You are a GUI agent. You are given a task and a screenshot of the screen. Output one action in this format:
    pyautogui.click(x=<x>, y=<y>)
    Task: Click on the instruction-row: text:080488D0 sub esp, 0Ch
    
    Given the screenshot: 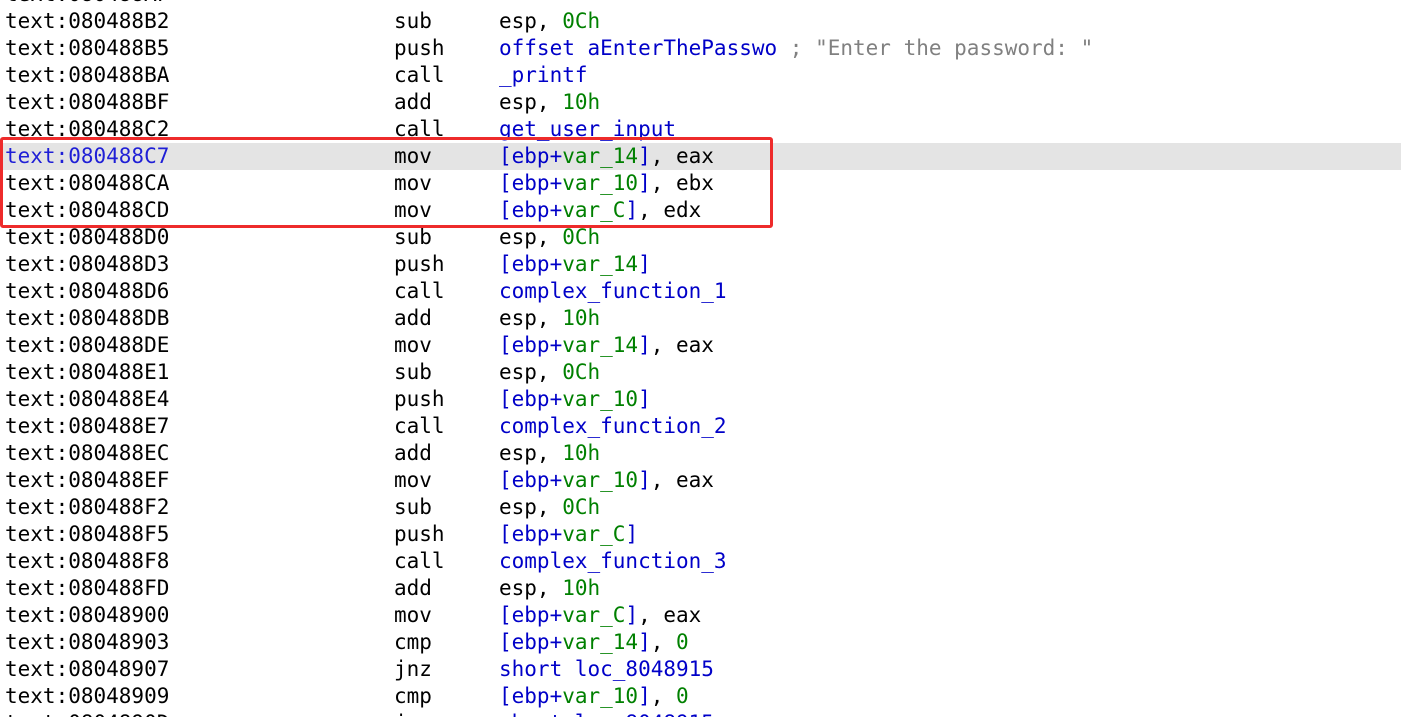 What is the action you would take?
    pyautogui.click(x=700, y=237)
    